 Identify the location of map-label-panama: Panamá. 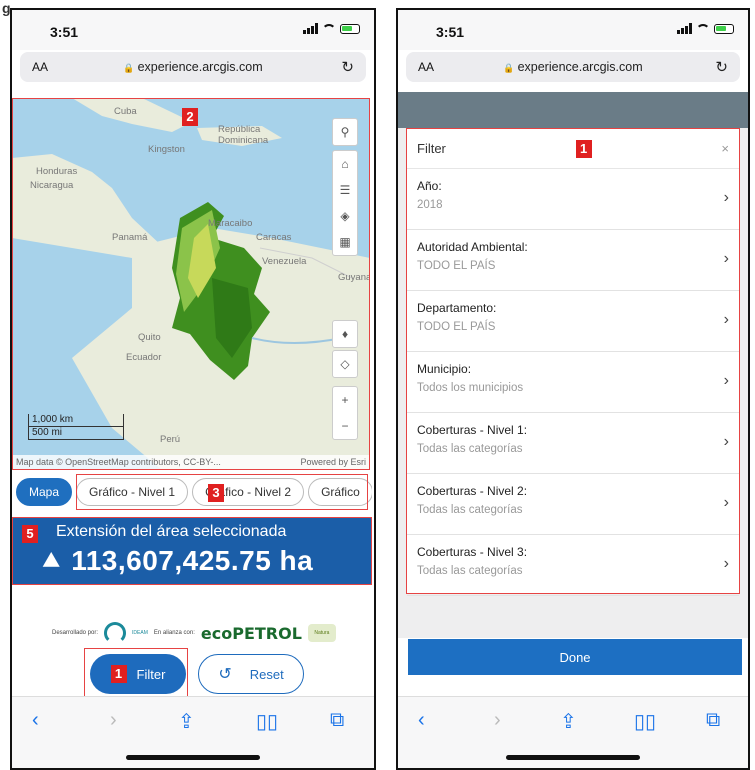
(130, 237).